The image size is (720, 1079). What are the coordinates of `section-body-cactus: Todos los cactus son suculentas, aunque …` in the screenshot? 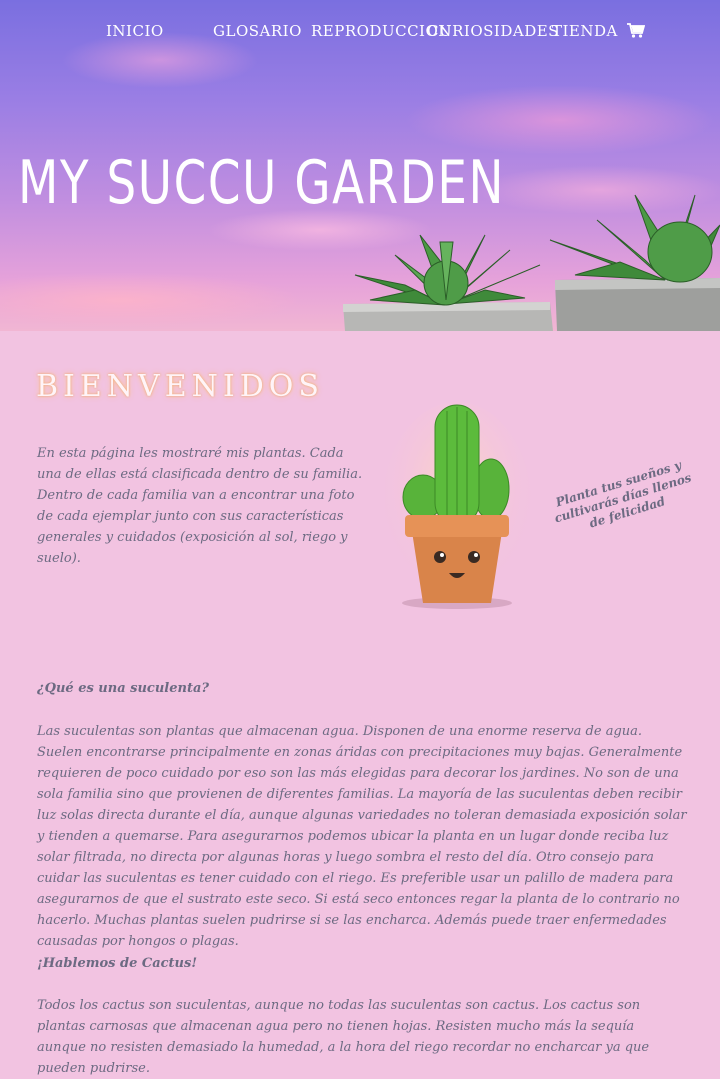 It's located at (343, 1037).